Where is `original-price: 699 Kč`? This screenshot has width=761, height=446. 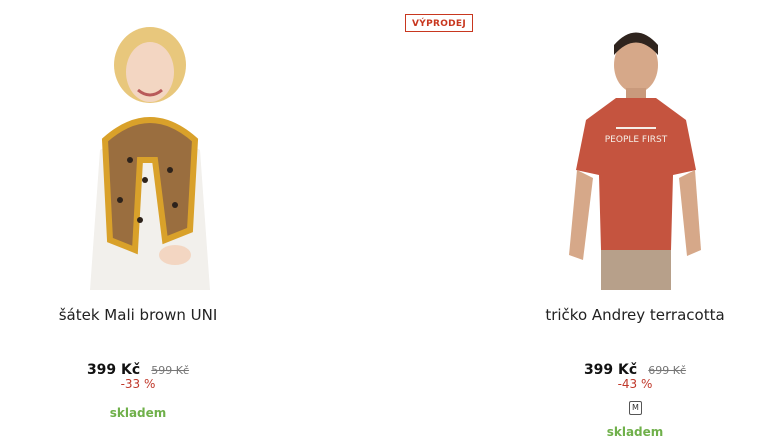
original-price: 699 Kč is located at coordinates (667, 370).